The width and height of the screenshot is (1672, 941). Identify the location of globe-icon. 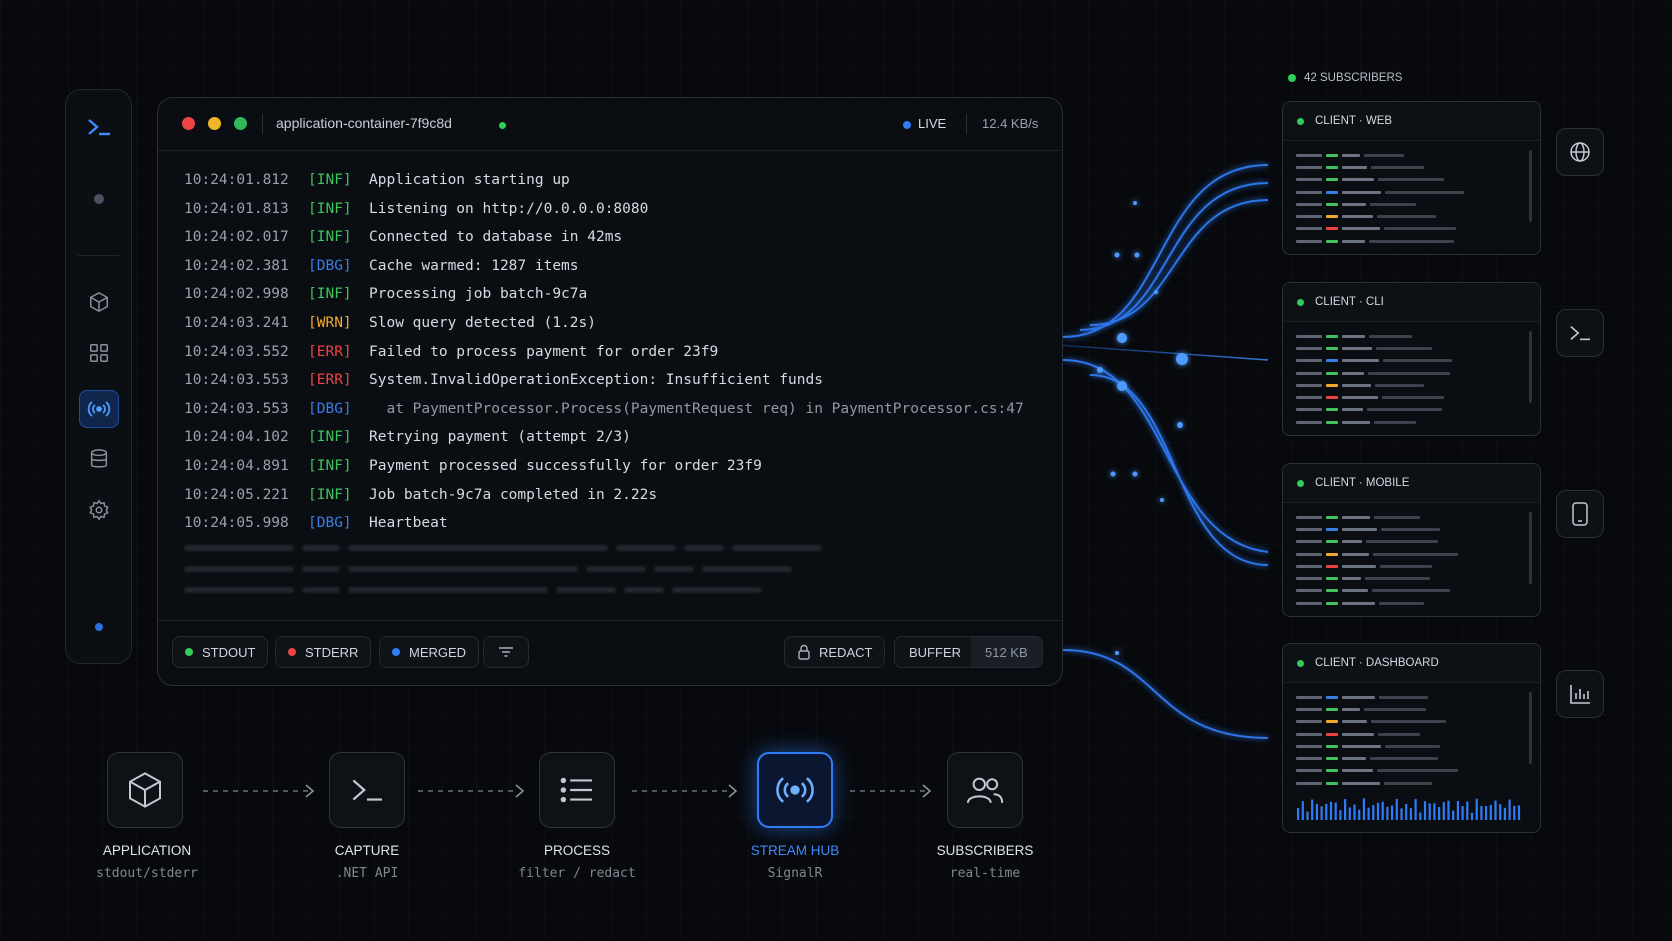
(1580, 152).